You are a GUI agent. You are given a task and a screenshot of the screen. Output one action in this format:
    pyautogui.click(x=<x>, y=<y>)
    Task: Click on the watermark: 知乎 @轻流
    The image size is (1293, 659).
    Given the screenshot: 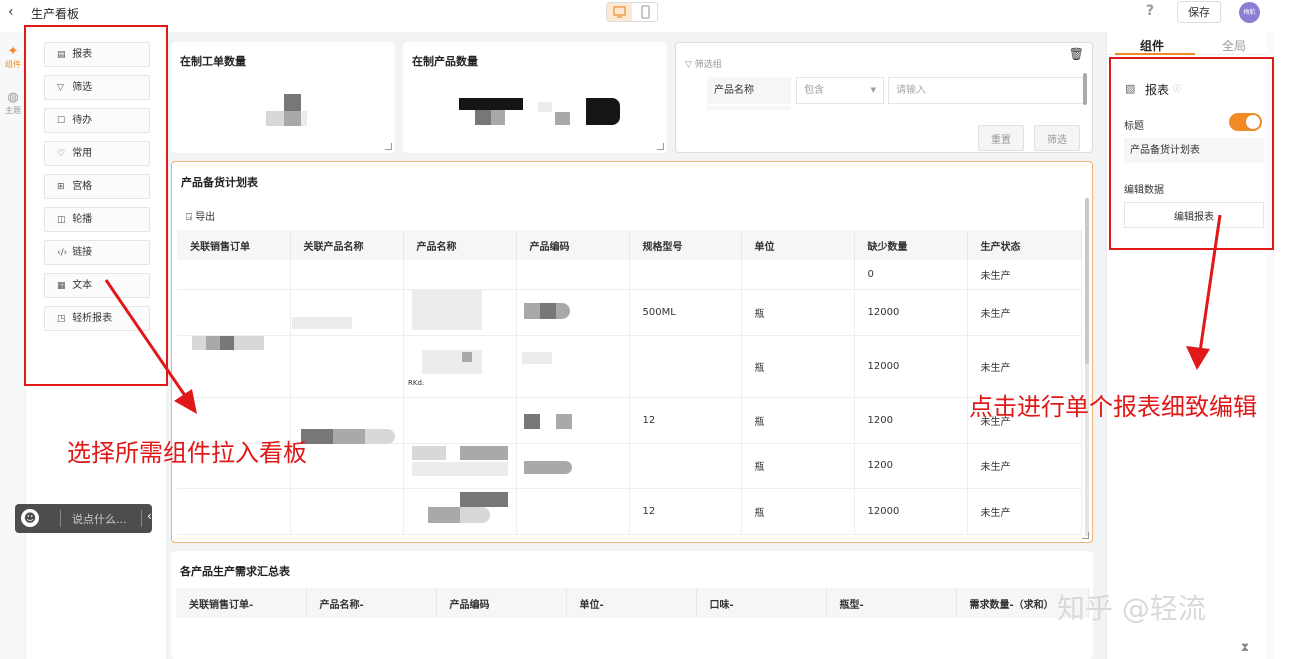 What is the action you would take?
    pyautogui.click(x=1131, y=608)
    